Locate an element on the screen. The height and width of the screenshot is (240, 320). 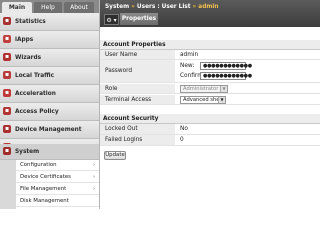
sidebar-tabs: Main Help About is located at coordinates (49, 6).